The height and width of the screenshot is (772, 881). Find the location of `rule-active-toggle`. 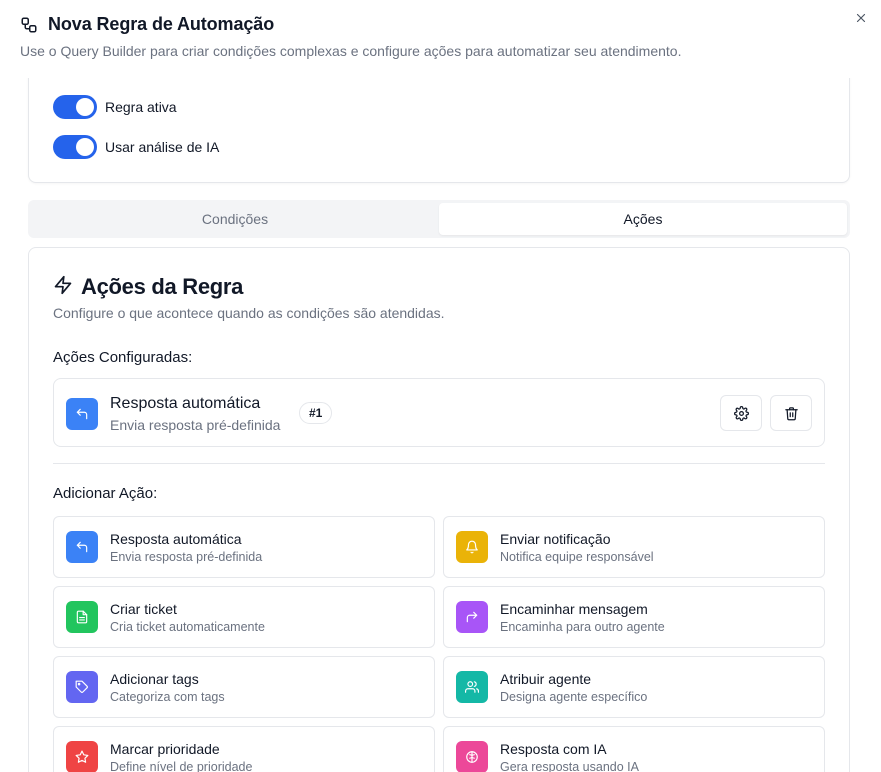

rule-active-toggle is located at coordinates (75, 107).